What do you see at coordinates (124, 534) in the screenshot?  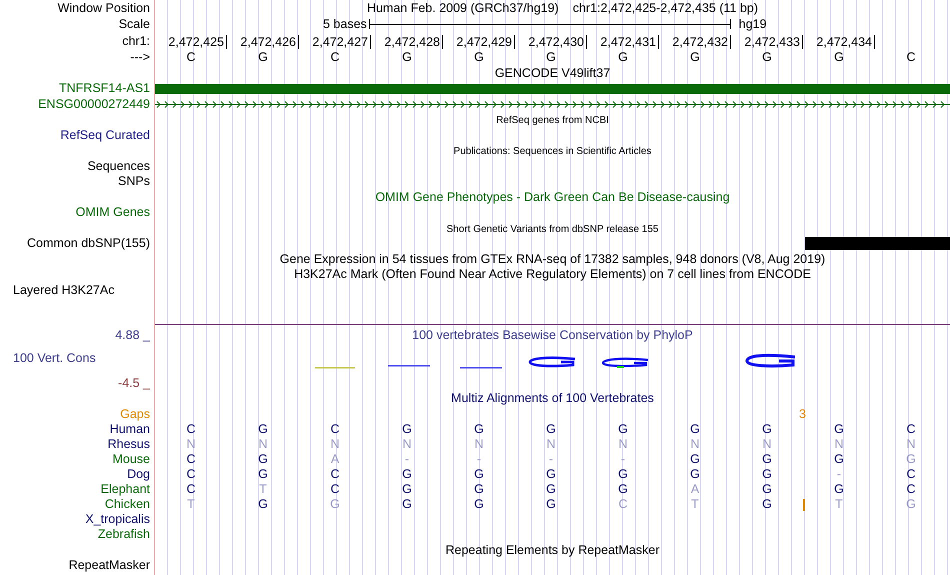 I see `track-label: Zebrafish` at bounding box center [124, 534].